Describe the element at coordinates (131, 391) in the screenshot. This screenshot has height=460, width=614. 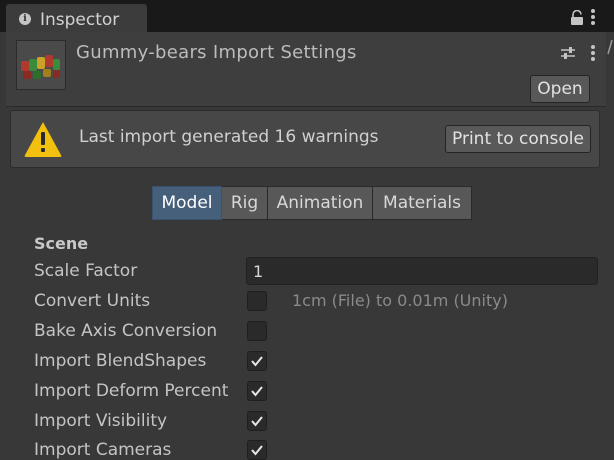
I see `import-deform-label: Import Deform Percent` at that location.